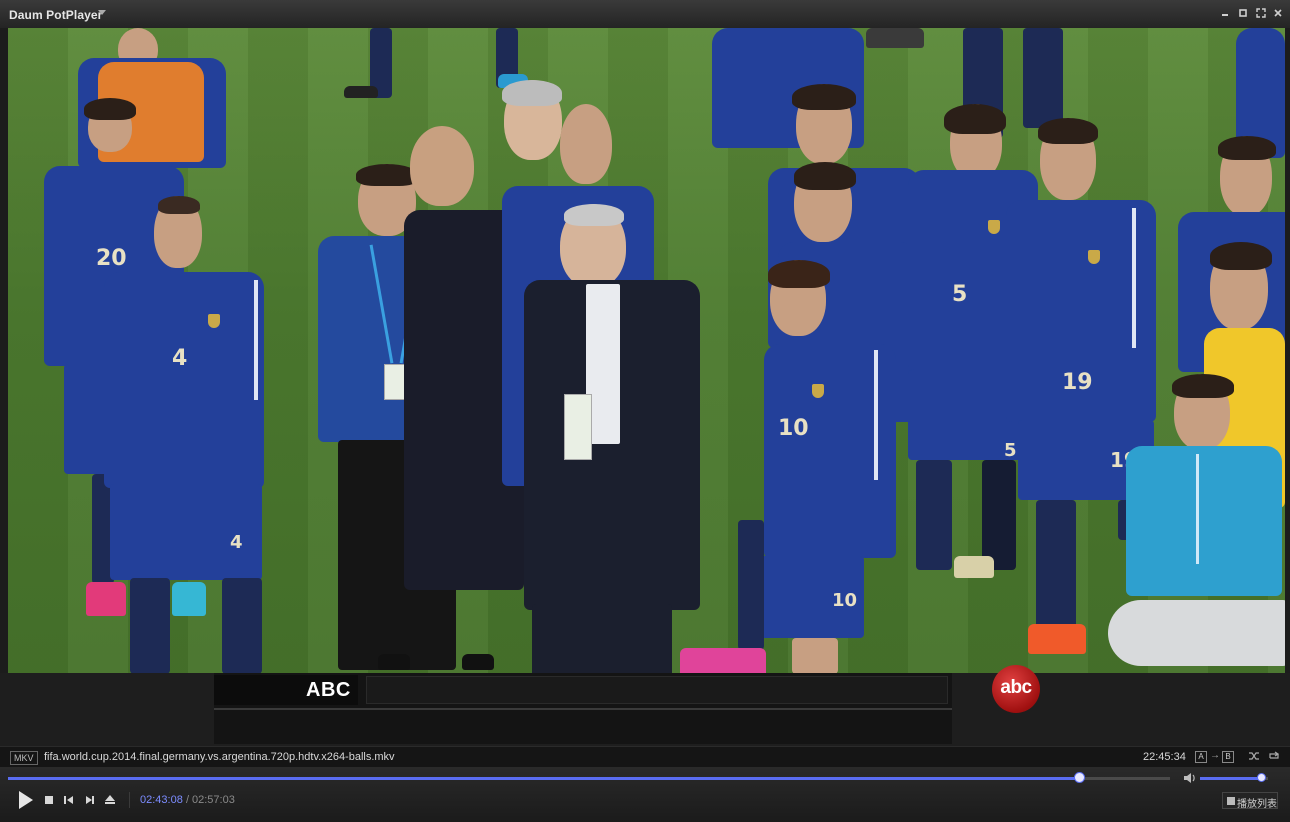 The width and height of the screenshot is (1290, 822). Describe the element at coordinates (161, 800) in the screenshot. I see `current-time: 02:43:08` at that location.